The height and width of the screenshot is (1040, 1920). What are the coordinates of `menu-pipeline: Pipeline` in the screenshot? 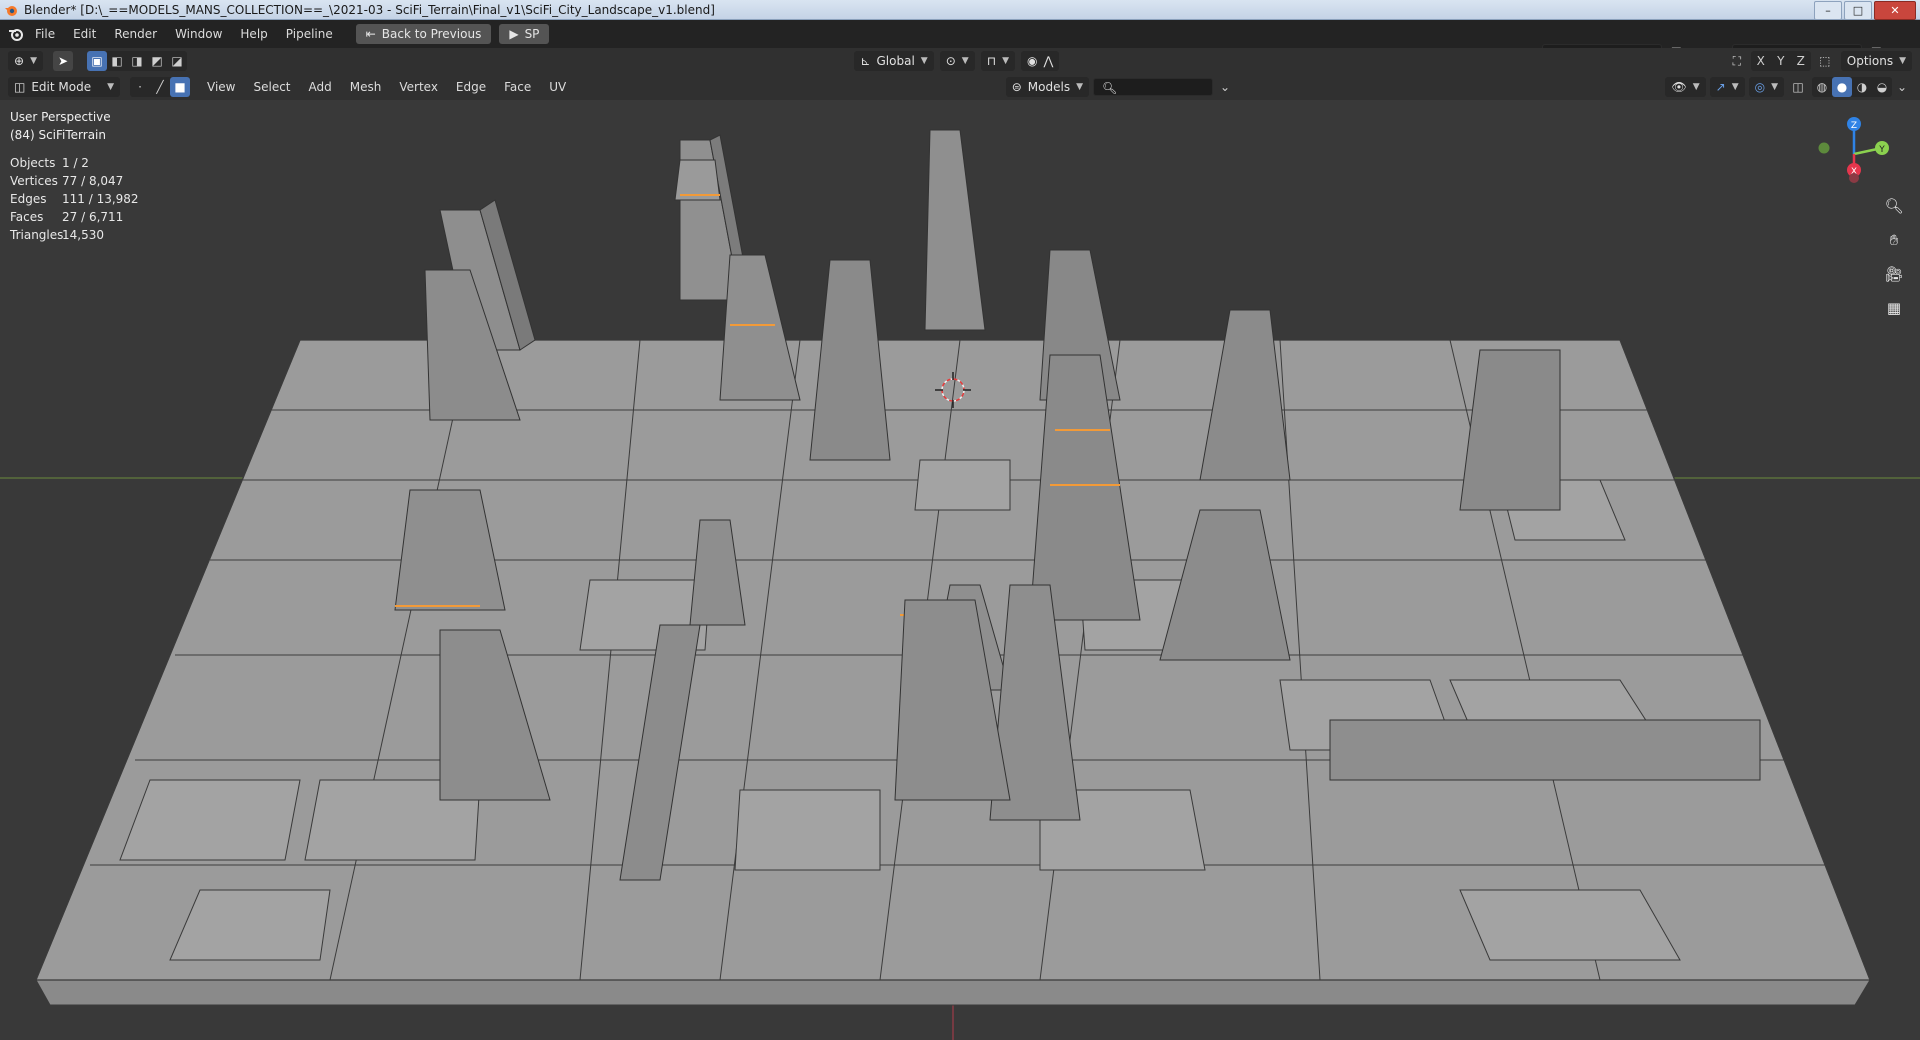 It's located at (309, 34).